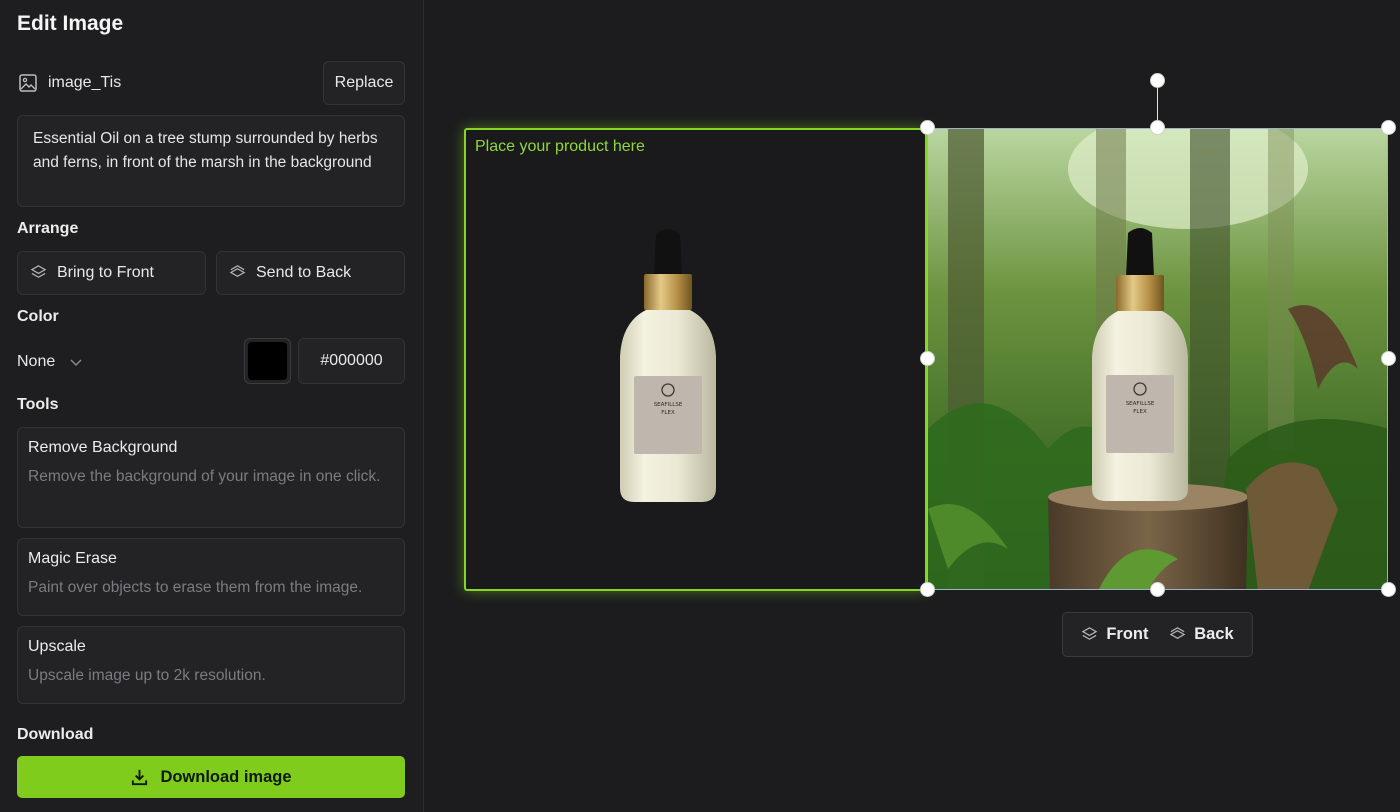 The width and height of the screenshot is (1400, 812). I want to click on hex-value: #000000, so click(351, 360).